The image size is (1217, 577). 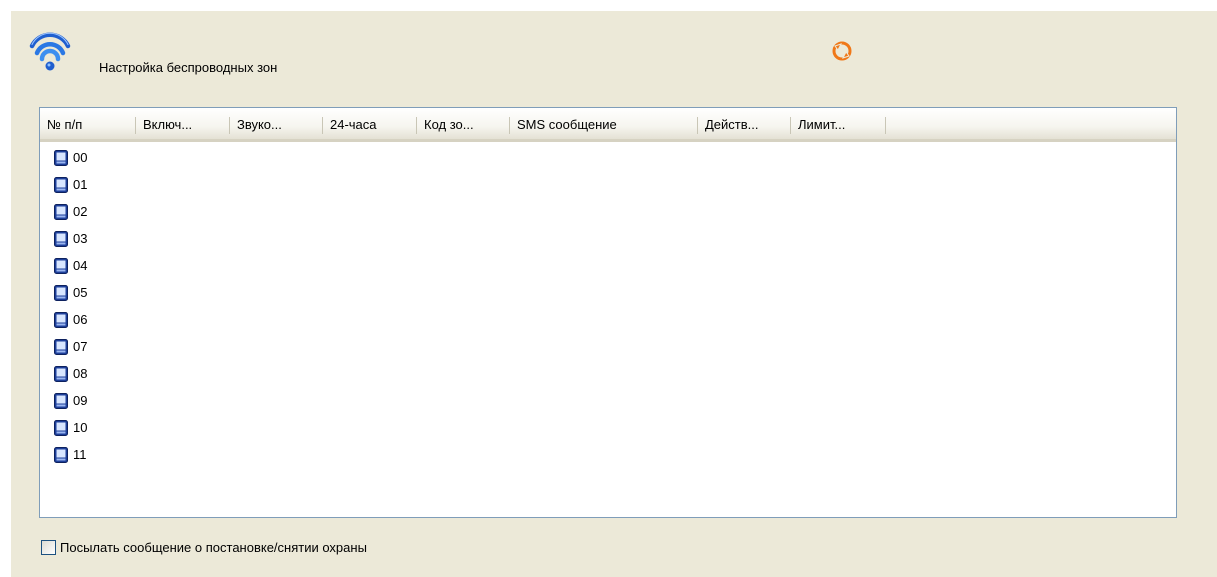 I want to click on list-item-label: 04, so click(x=80, y=265).